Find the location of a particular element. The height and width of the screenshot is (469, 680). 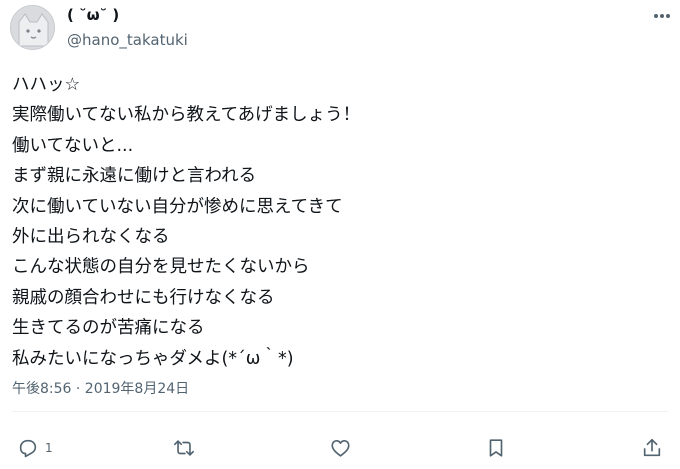

tweet-line: 私みたいになっちゃダメよ(*´ω｀*) is located at coordinates (153, 358).